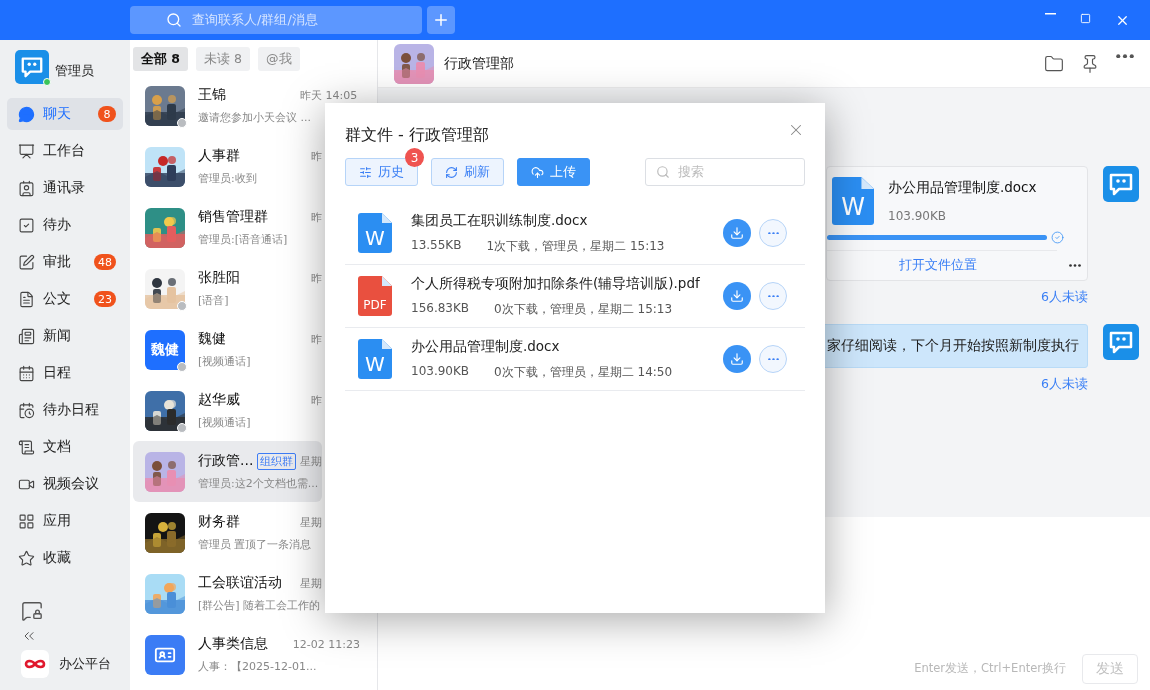 This screenshot has height=690, width=1150. What do you see at coordinates (243, 239) in the screenshot?
I see `chat-preview: 管理员:[语音通话]` at bounding box center [243, 239].